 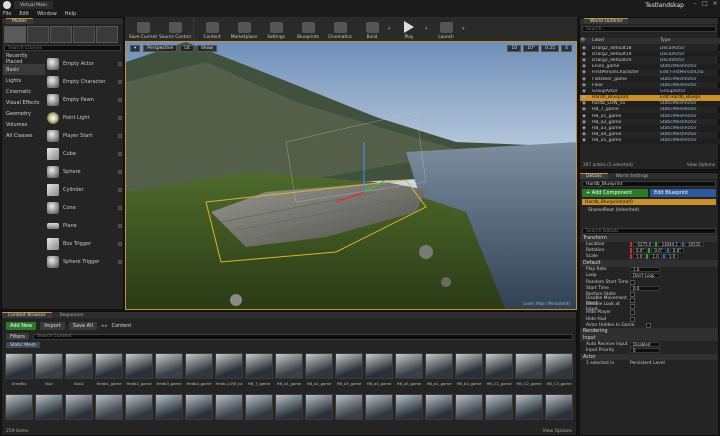 What do you see at coordinates (85, 154) in the screenshot?
I see `list-item: Cube` at bounding box center [85, 154].